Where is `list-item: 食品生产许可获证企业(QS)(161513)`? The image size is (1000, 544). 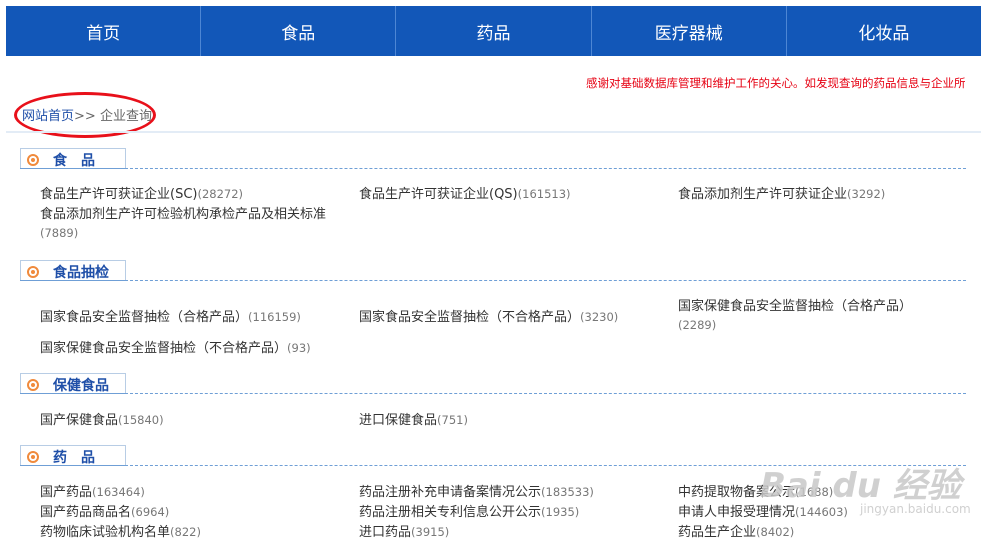
list-item: 食品生产许可获证企业(QS)(161513) is located at coordinates (465, 194).